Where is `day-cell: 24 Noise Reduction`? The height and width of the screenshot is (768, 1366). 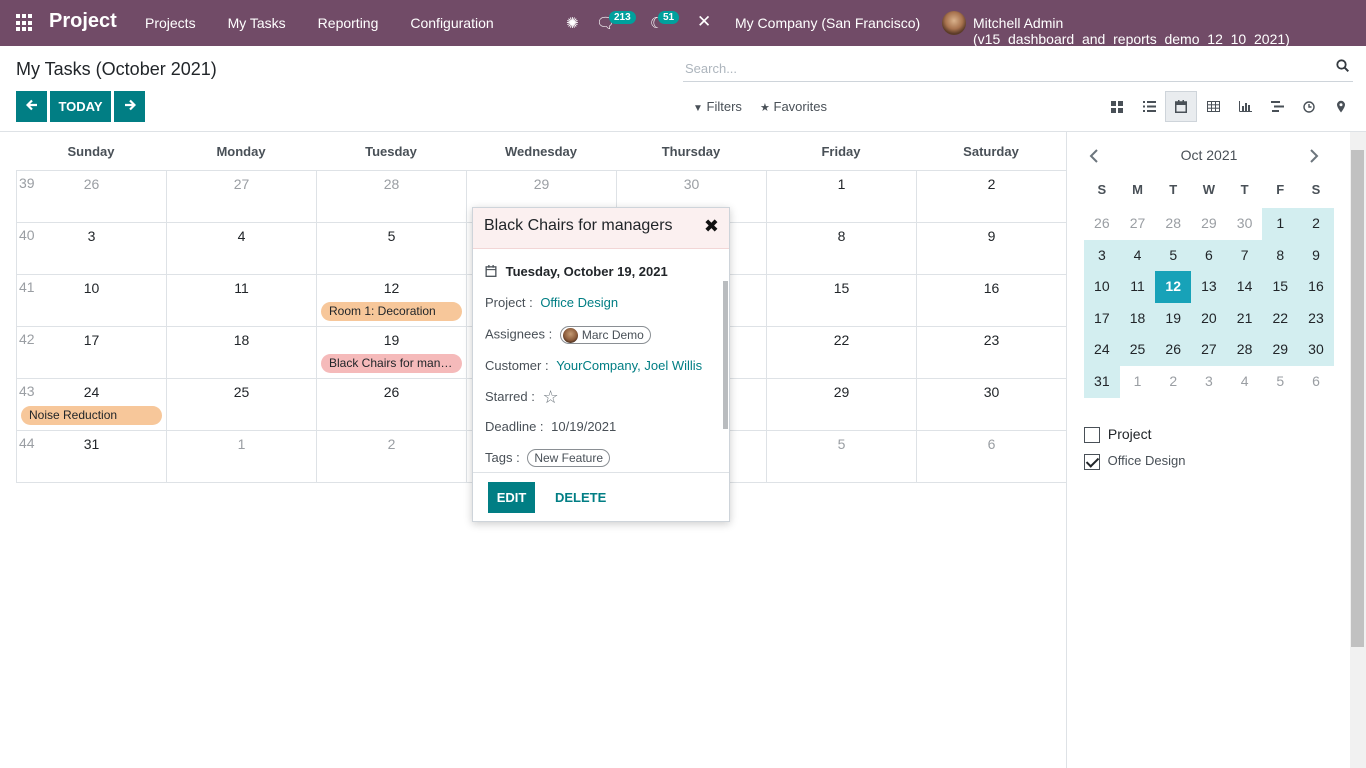 day-cell: 24 Noise Reduction is located at coordinates (91, 404).